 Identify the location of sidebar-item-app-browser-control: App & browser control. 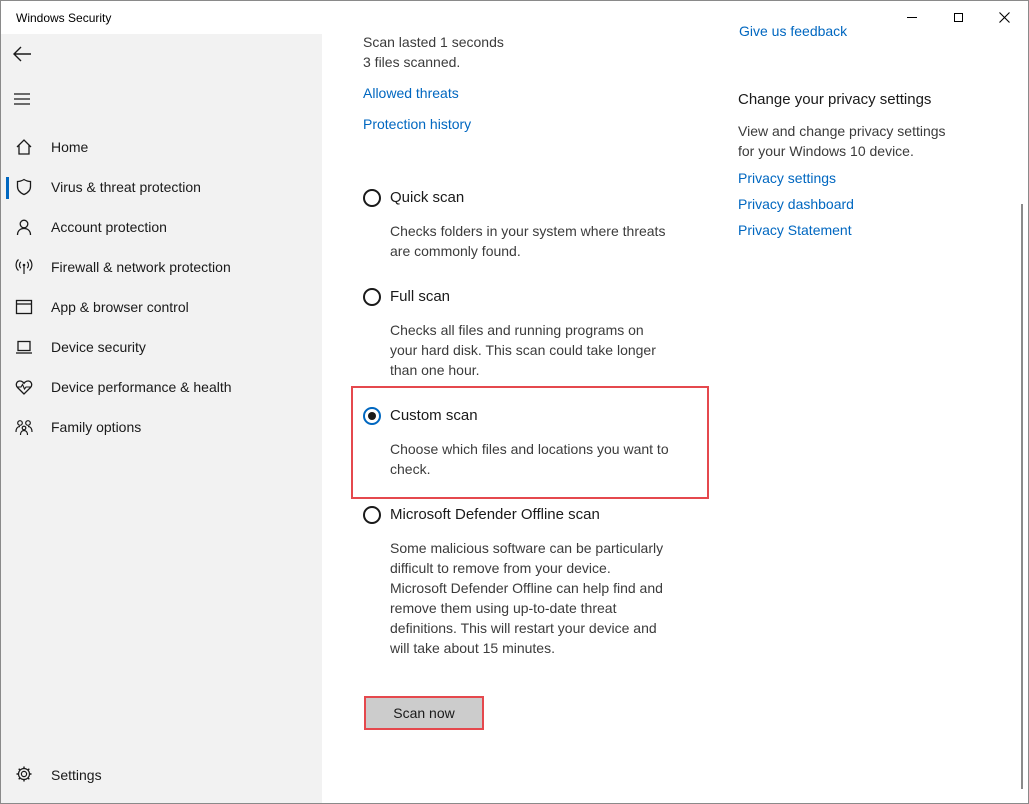
(161, 307).